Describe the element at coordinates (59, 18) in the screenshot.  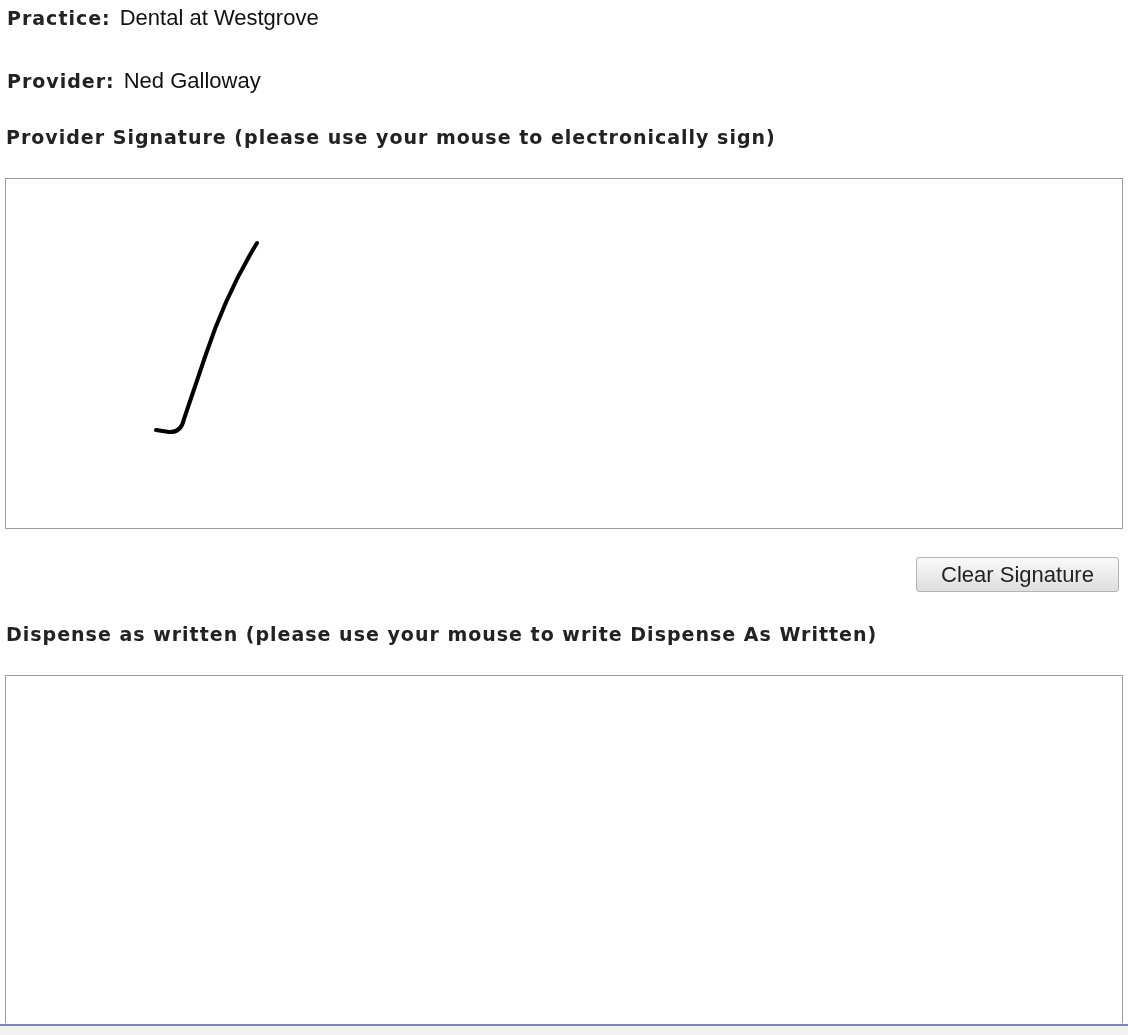
I see `field-label: Practice:` at that location.